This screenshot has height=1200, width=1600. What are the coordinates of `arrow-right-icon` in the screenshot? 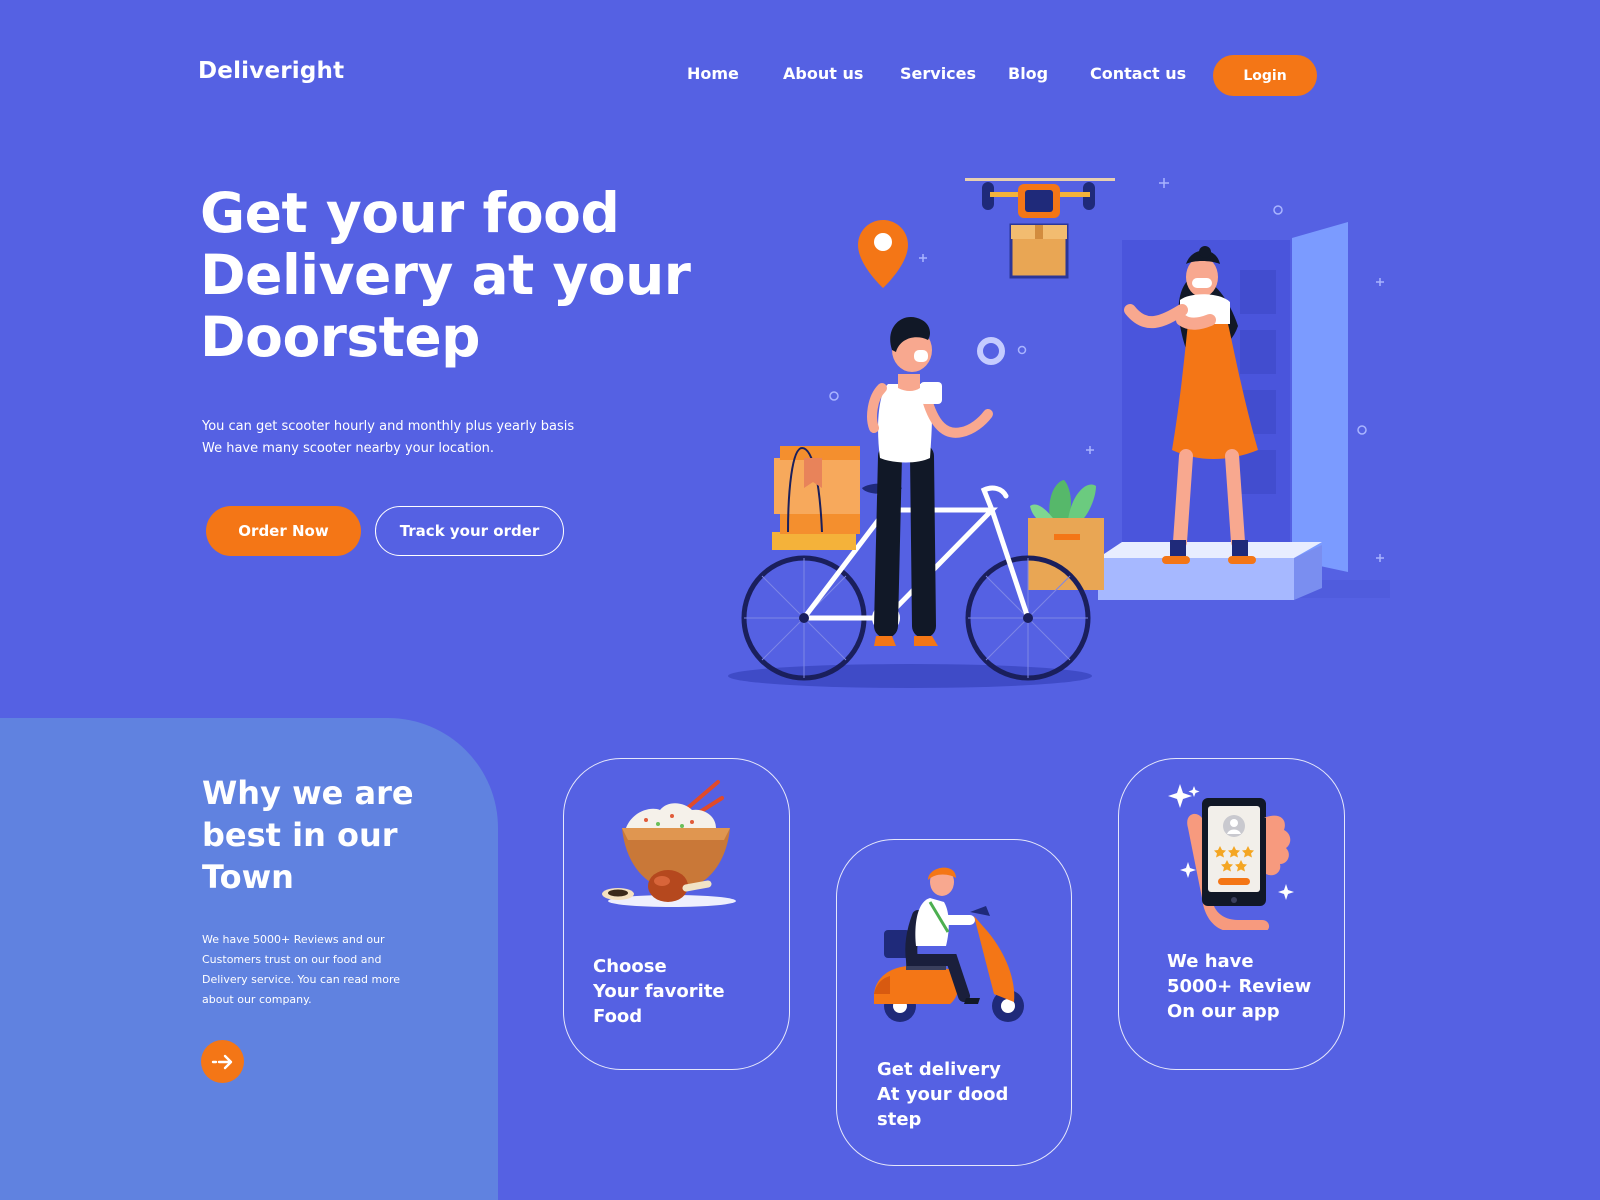 It's located at (221, 1061).